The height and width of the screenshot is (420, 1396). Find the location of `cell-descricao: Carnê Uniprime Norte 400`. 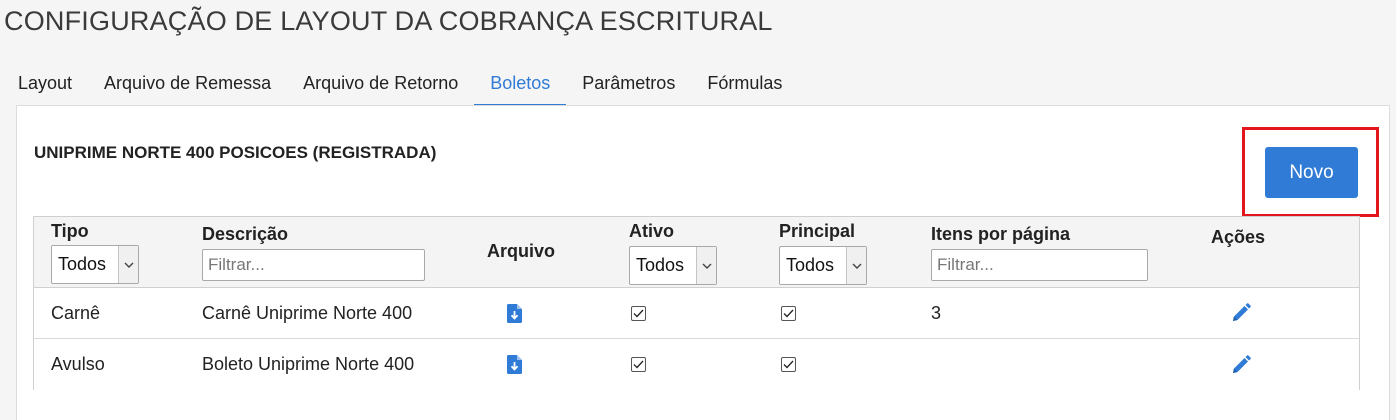

cell-descricao: Carnê Uniprime Norte 400 is located at coordinates (307, 312).